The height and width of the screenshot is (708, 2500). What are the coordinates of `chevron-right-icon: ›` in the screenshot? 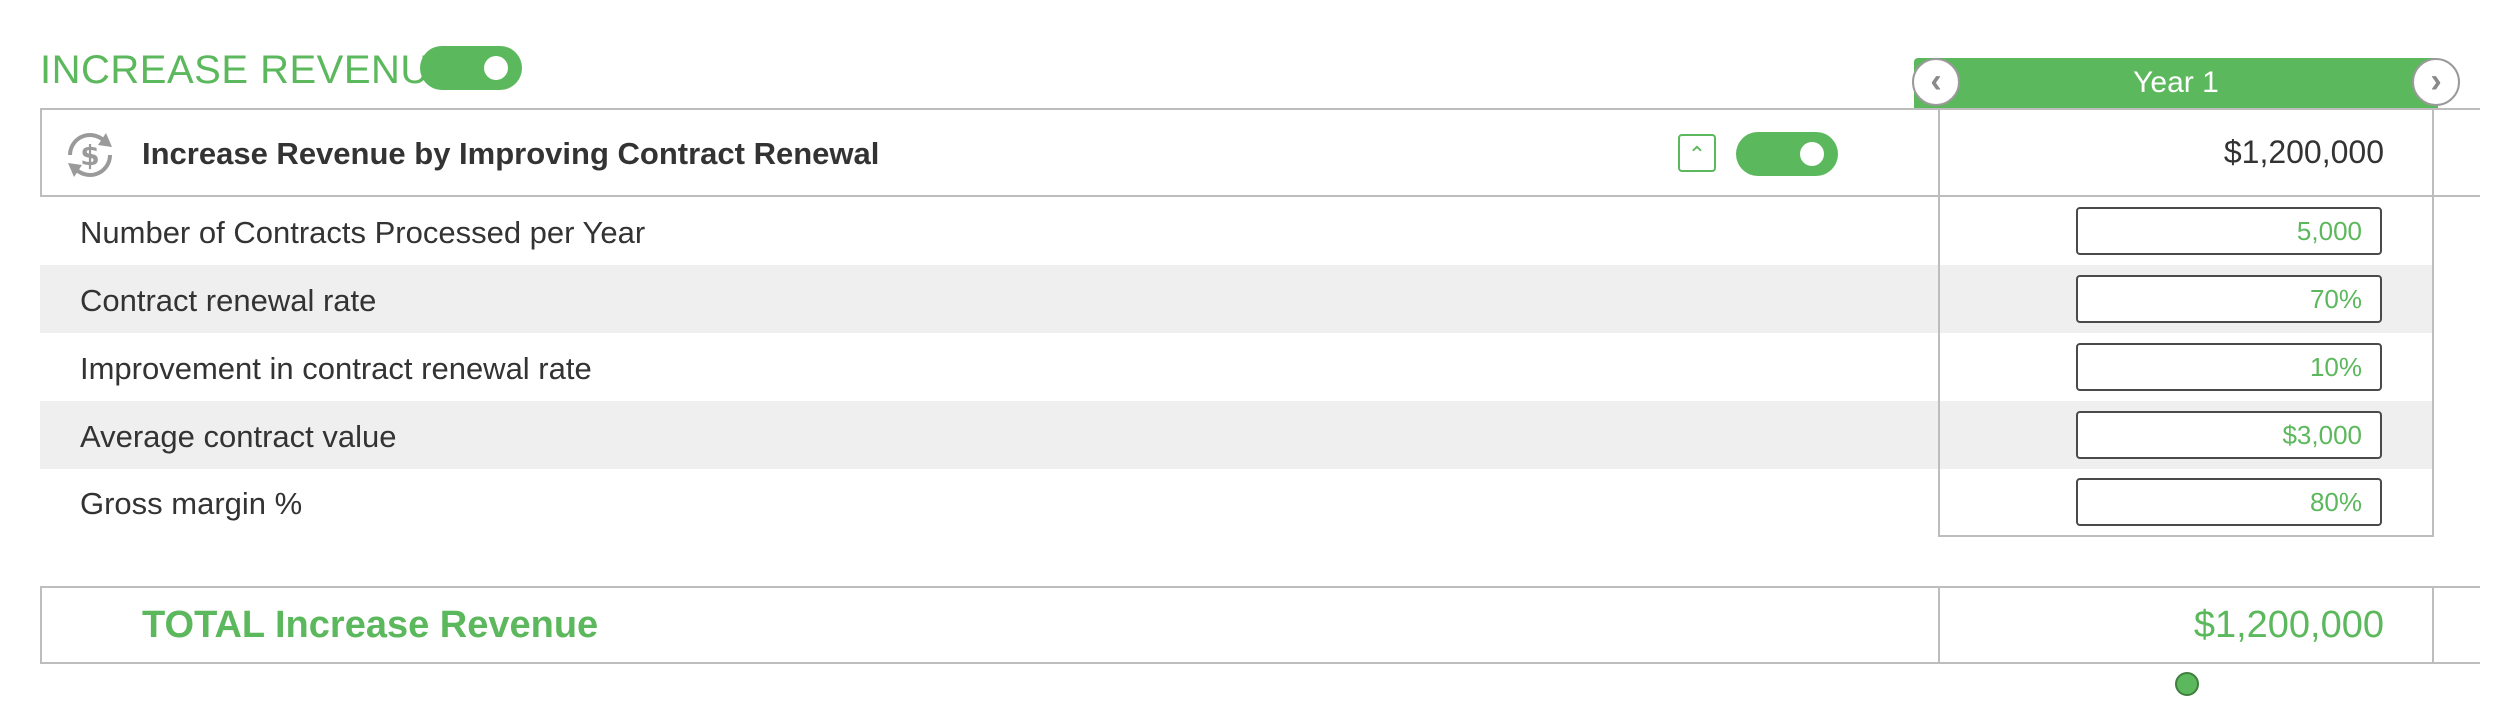 It's located at (2436, 82).